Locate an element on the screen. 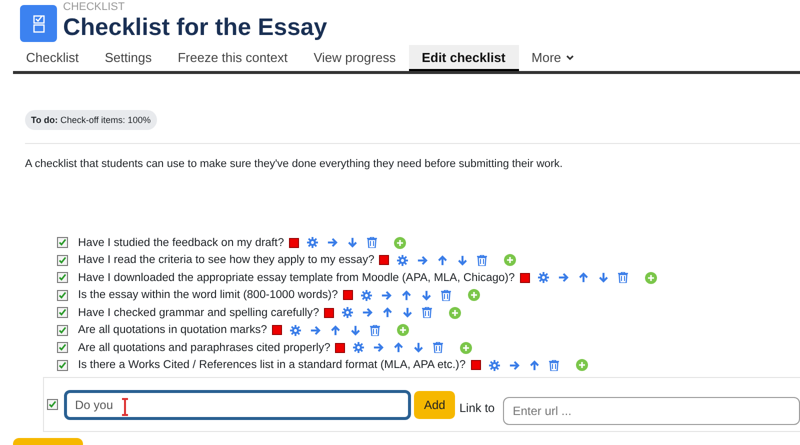 Image resolution: width=800 pixels, height=445 pixels. text-cursor-icon is located at coordinates (125, 407).